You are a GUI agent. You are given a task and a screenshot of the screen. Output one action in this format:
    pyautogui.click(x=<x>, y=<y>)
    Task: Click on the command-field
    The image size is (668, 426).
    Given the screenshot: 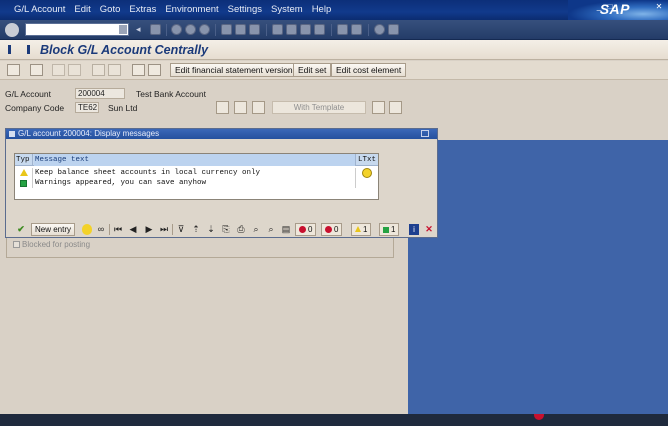 What is the action you would take?
    pyautogui.click(x=77, y=29)
    